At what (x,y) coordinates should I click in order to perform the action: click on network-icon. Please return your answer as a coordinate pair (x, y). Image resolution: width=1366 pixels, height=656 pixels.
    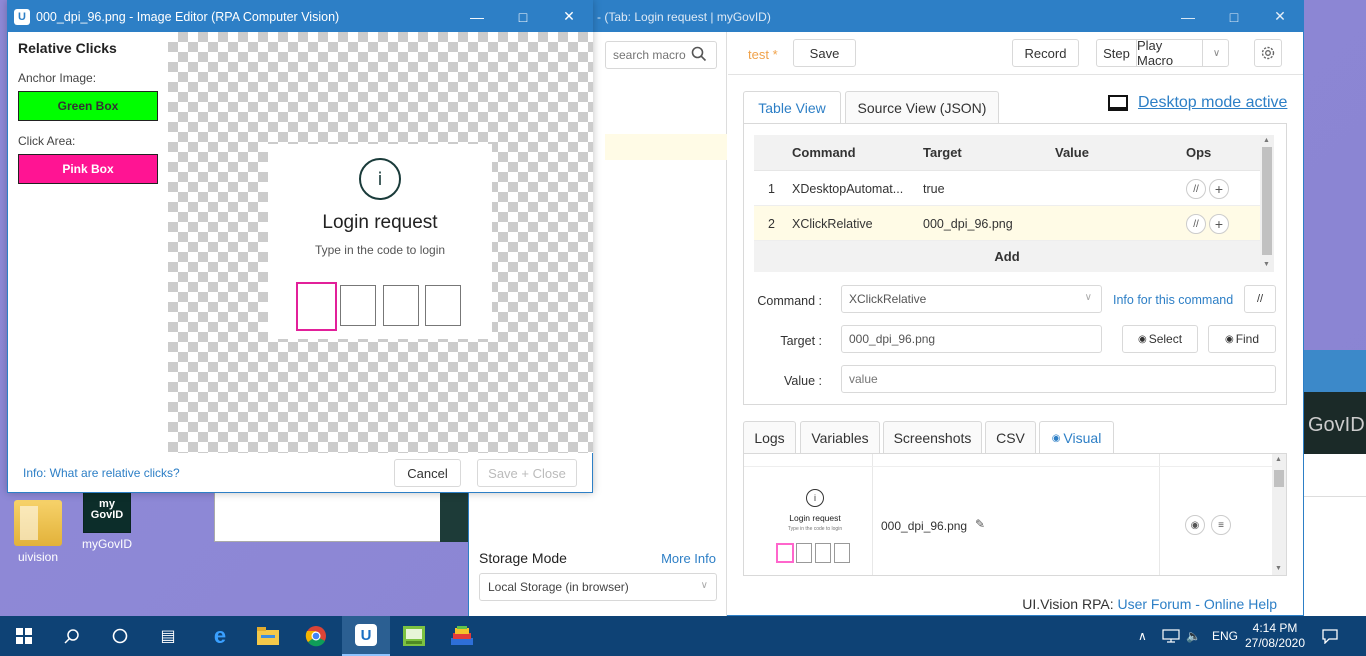
    Looking at the image, I should click on (1171, 636).